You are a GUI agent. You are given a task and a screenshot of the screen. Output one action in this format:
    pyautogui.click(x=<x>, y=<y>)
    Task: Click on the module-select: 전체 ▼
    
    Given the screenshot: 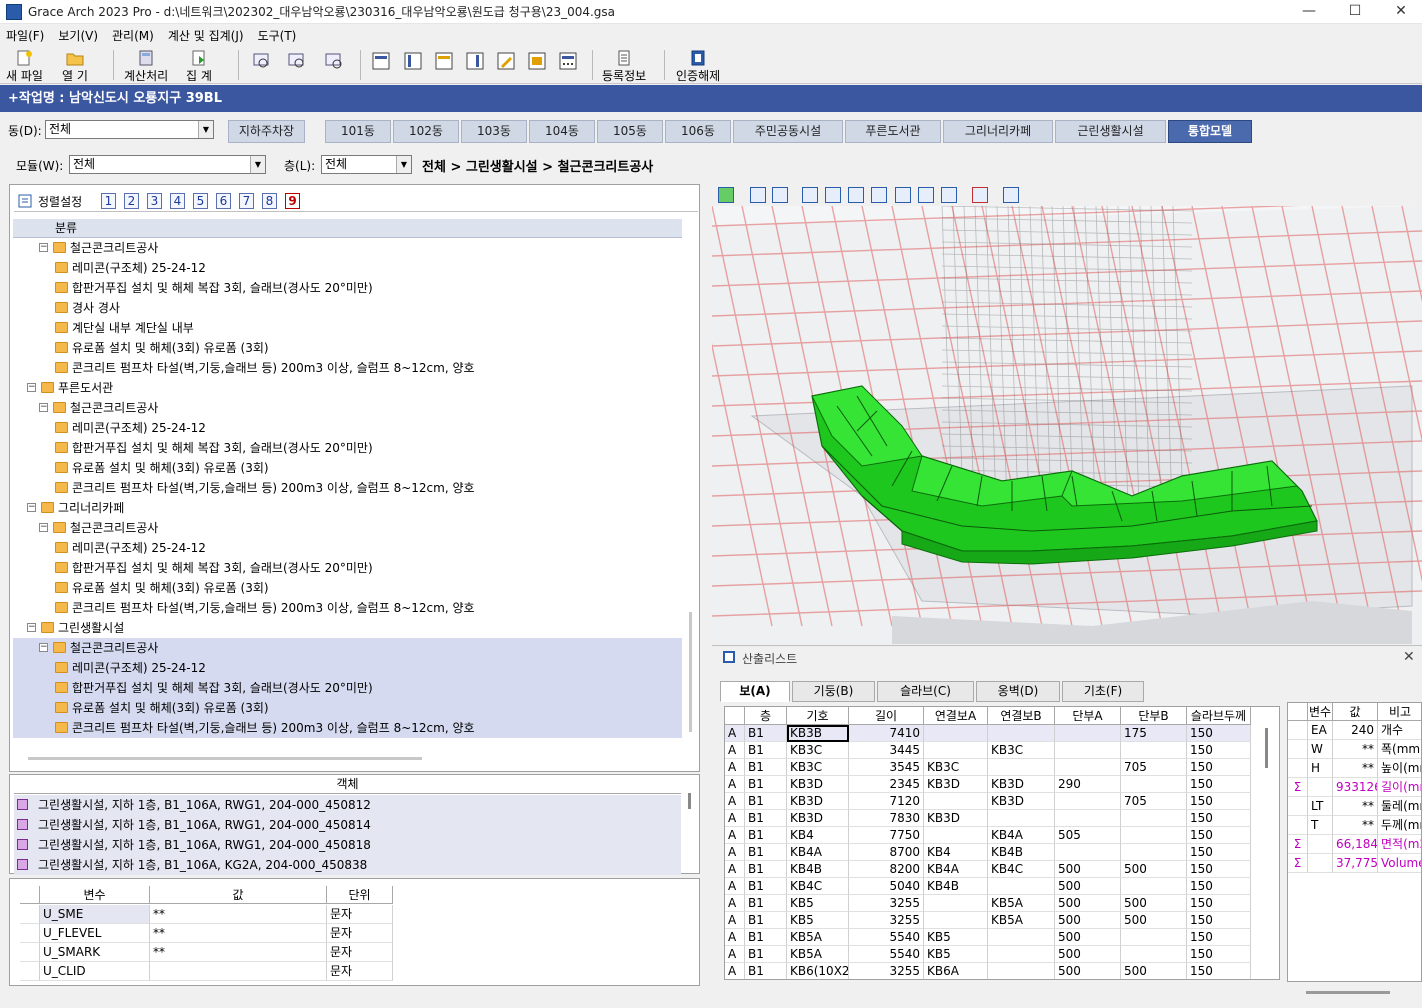 What is the action you would take?
    pyautogui.click(x=167, y=164)
    